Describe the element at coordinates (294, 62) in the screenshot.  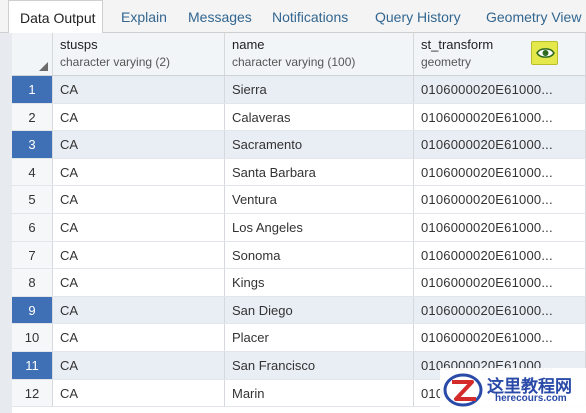
I see `column-type: character varying (100)` at that location.